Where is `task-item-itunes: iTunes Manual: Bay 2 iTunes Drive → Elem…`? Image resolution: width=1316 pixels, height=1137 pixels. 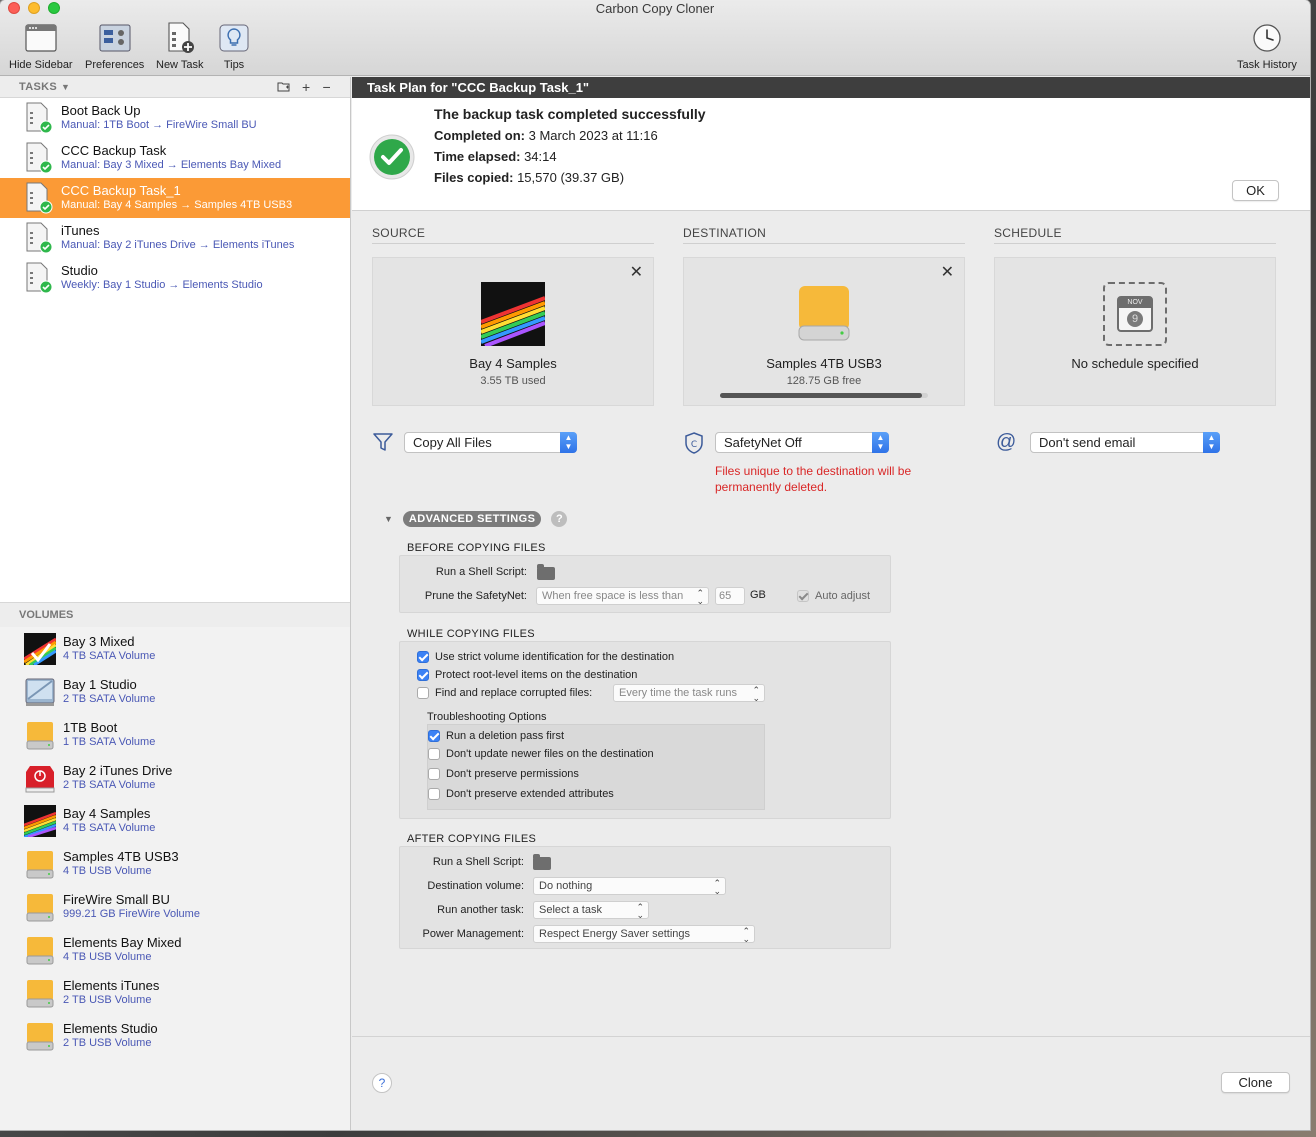 task-item-itunes: iTunes Manual: Bay 2 iTunes Drive → Elem… is located at coordinates (175, 238).